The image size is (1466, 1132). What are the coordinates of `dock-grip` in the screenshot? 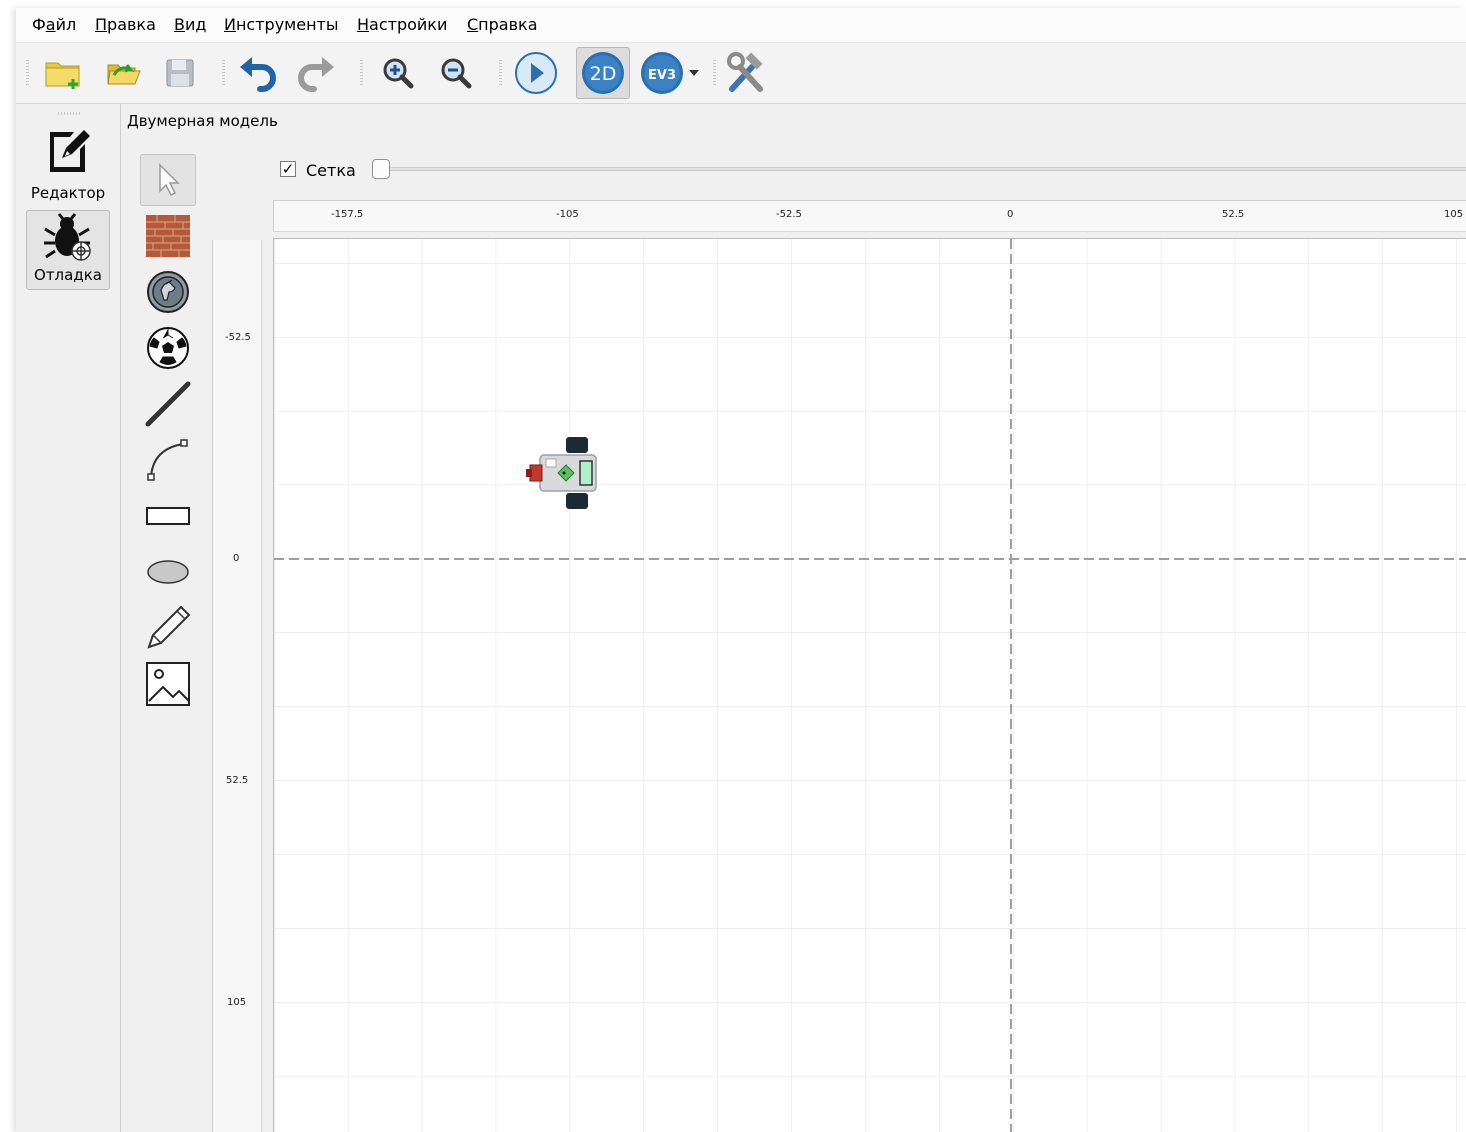 It's located at (69, 113).